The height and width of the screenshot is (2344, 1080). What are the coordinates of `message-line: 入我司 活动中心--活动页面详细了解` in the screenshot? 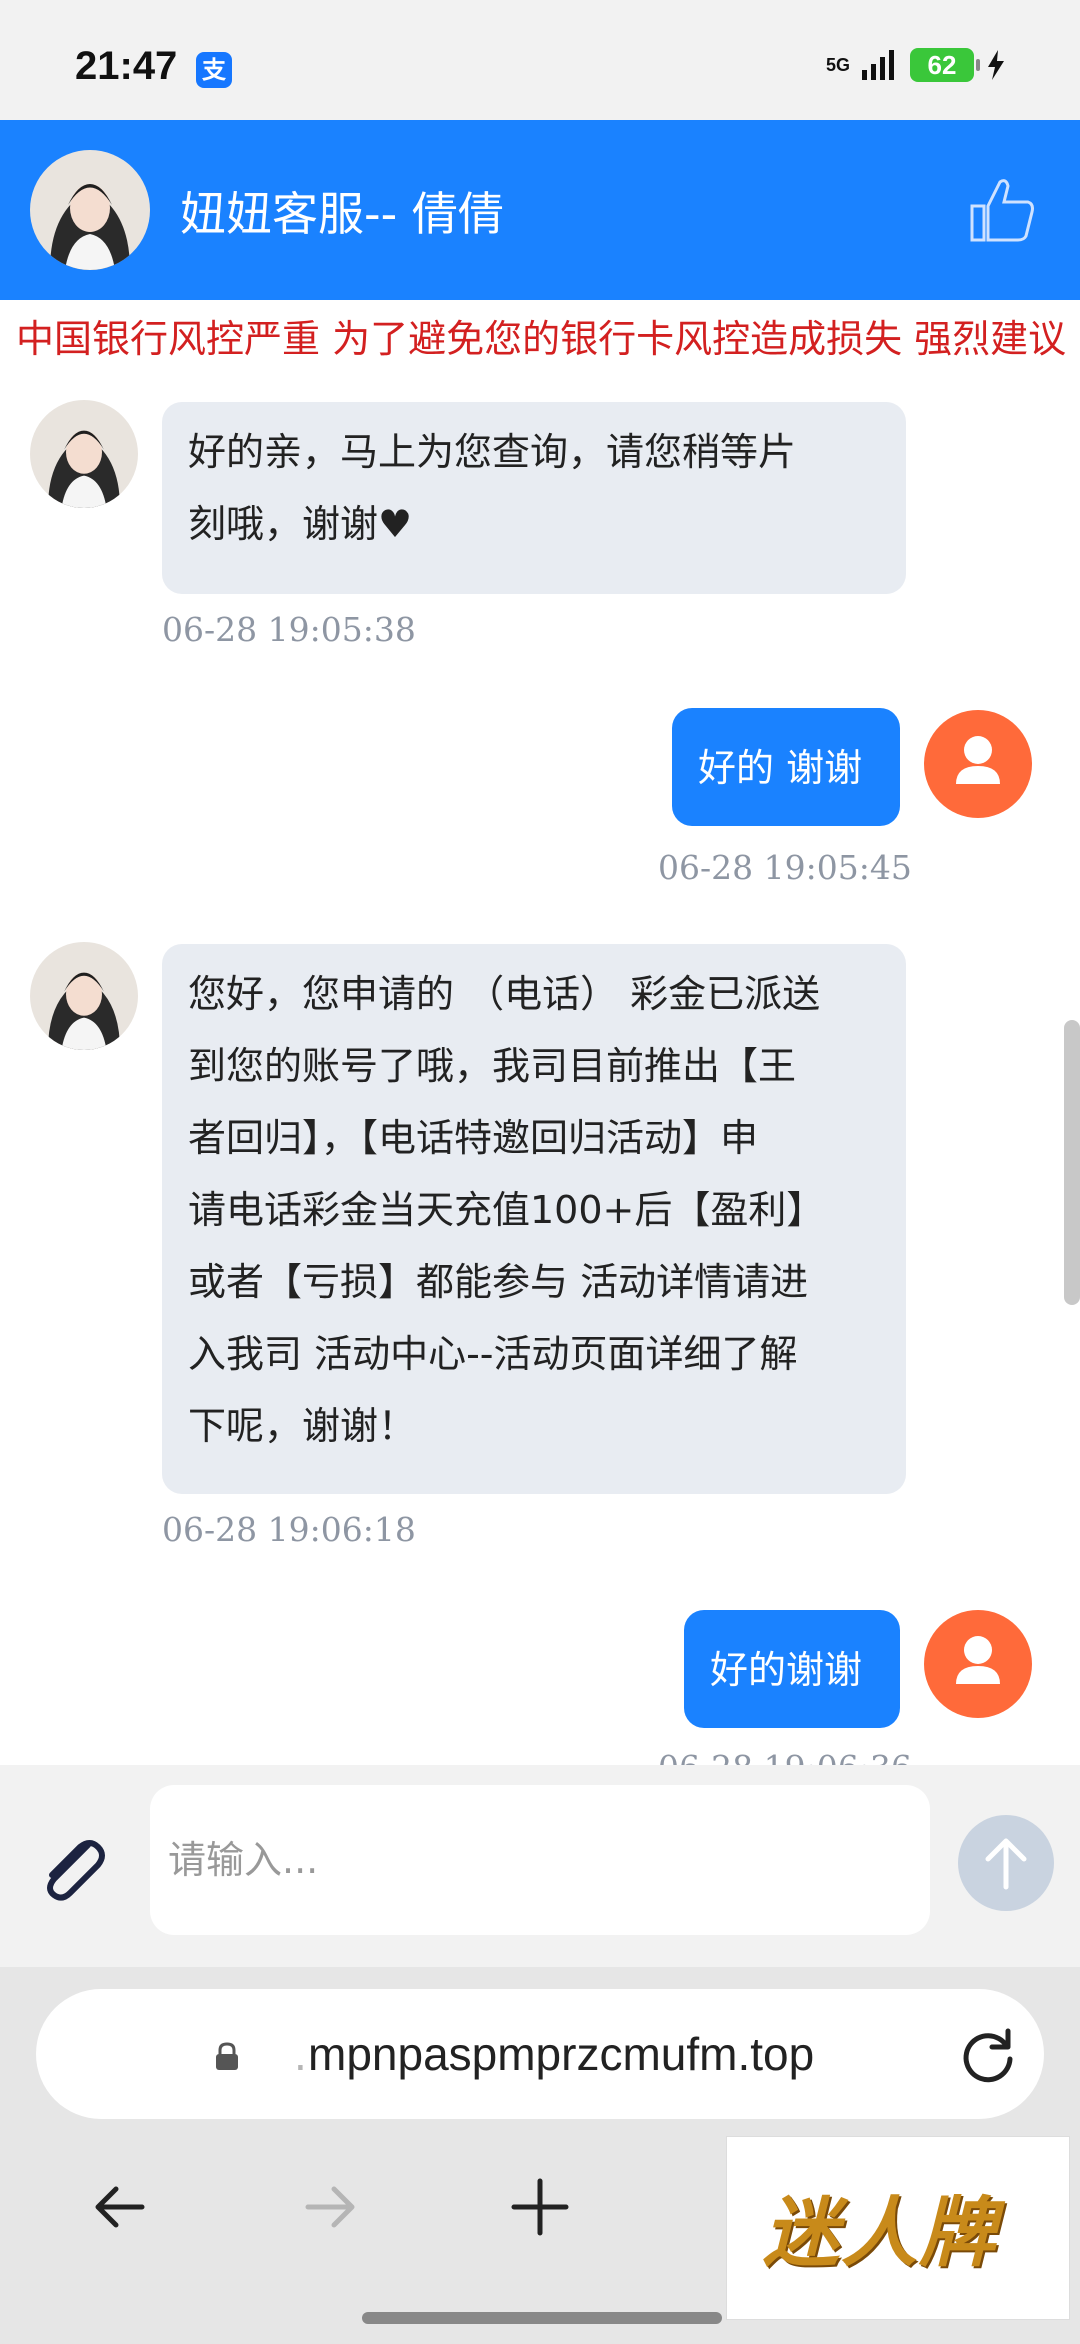 It's located at (493, 1354).